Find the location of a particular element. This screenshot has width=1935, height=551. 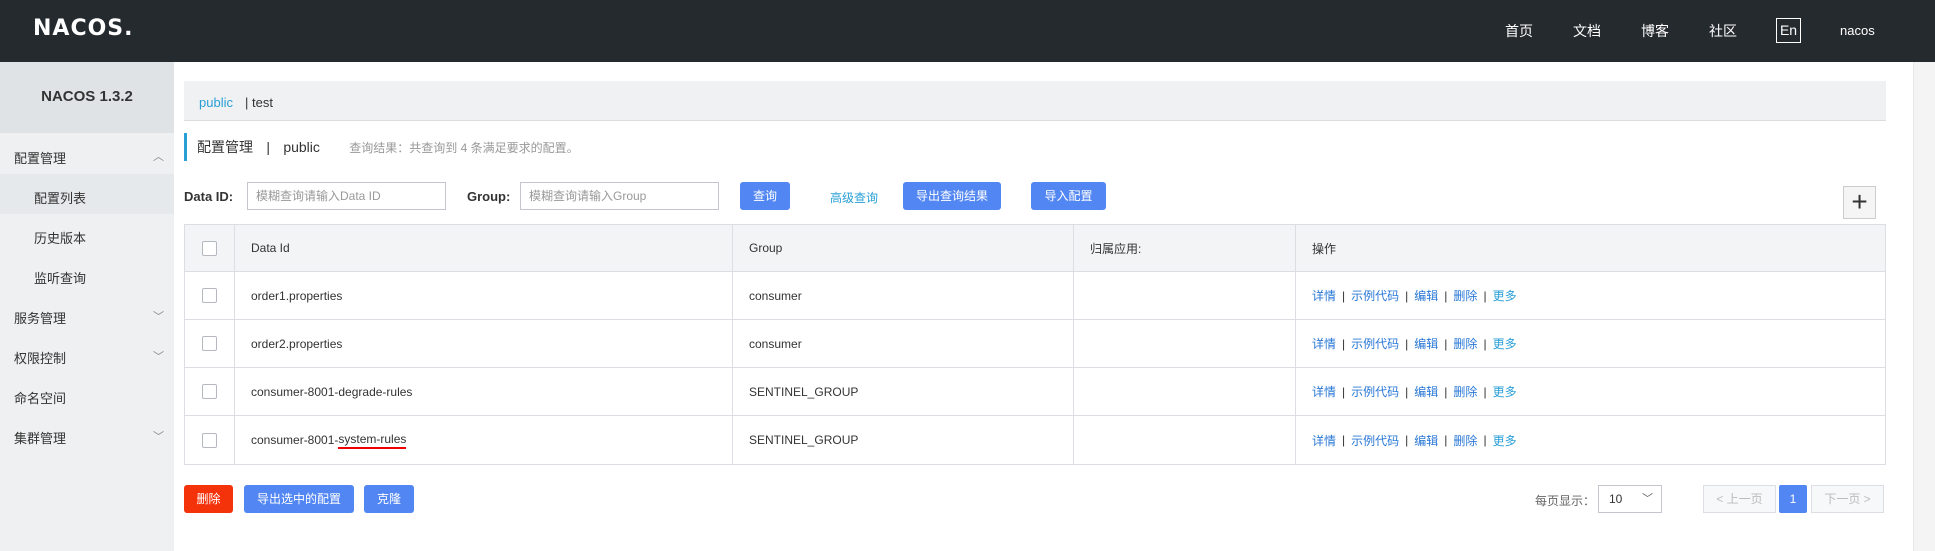

query-result-text: 查询结果：共查询到 4 条满足要求的配置。 is located at coordinates (464, 148).